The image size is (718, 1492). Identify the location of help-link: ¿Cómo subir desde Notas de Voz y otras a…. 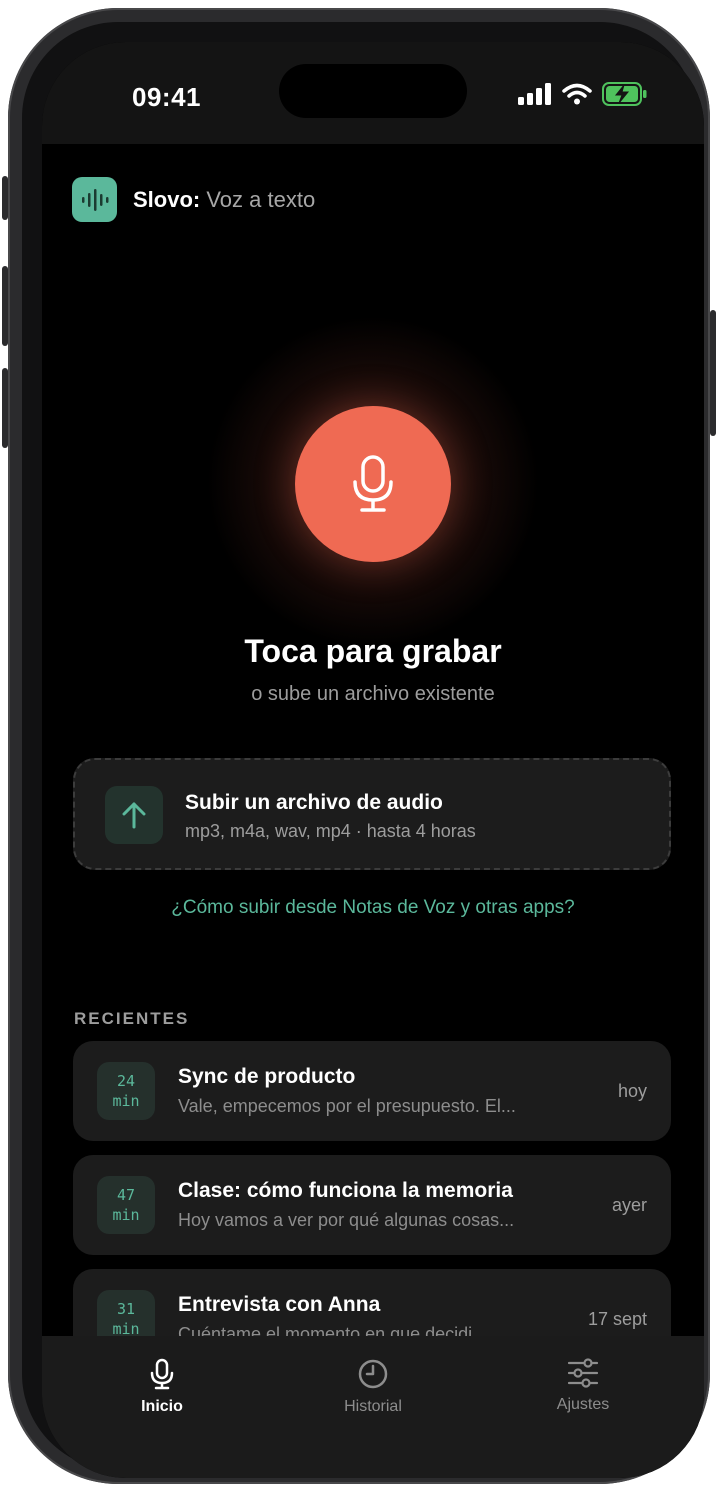
(373, 908).